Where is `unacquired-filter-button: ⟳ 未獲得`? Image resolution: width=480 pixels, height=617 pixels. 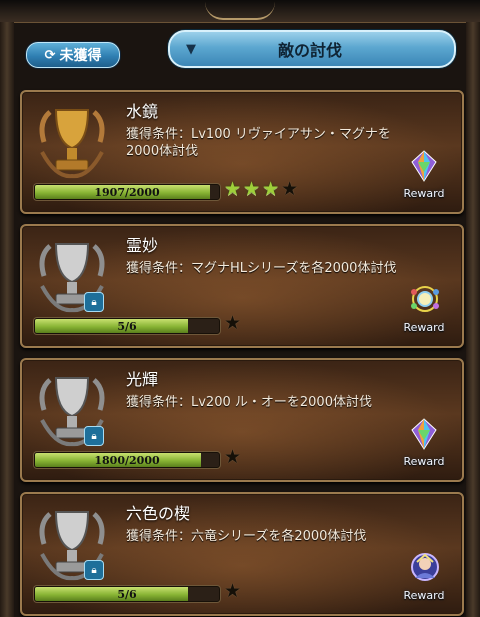 unacquired-filter-button: ⟳ 未獲得 is located at coordinates (73, 55).